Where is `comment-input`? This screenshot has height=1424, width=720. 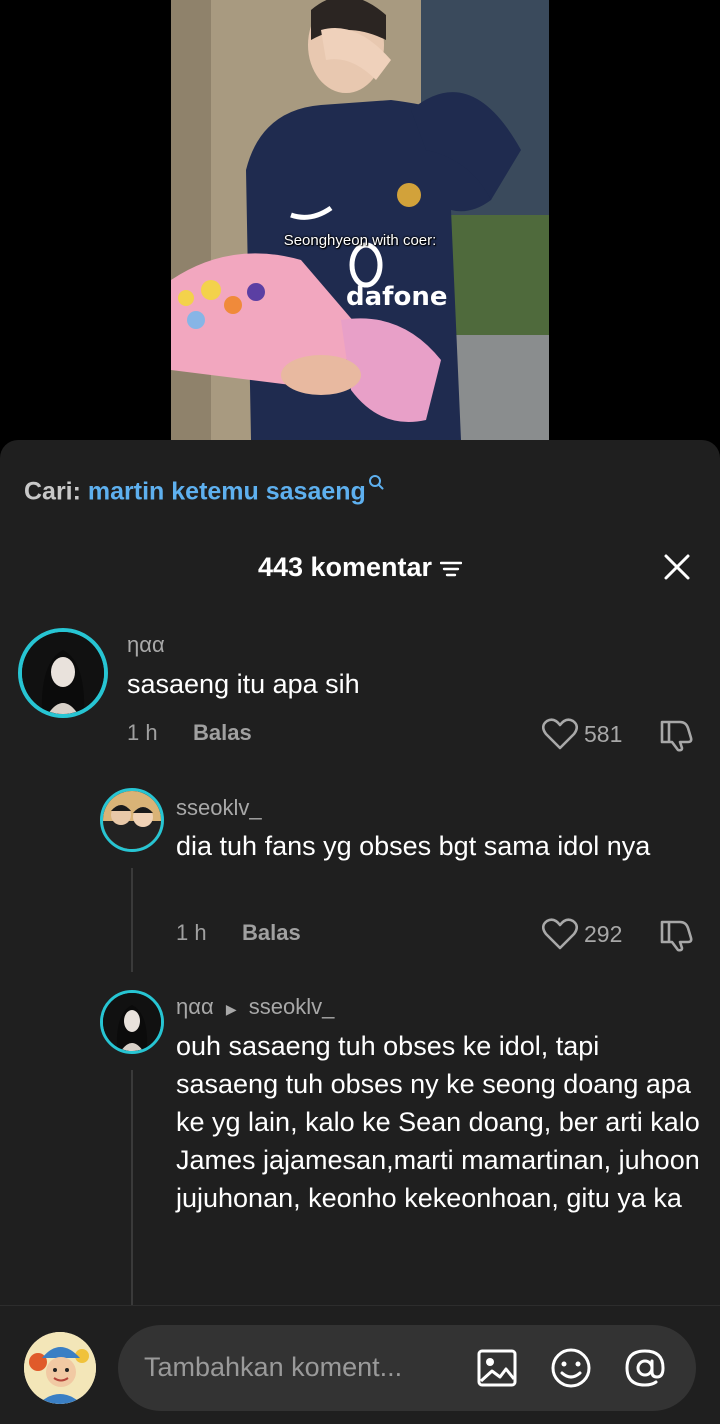 comment-input is located at coordinates (294, 1367).